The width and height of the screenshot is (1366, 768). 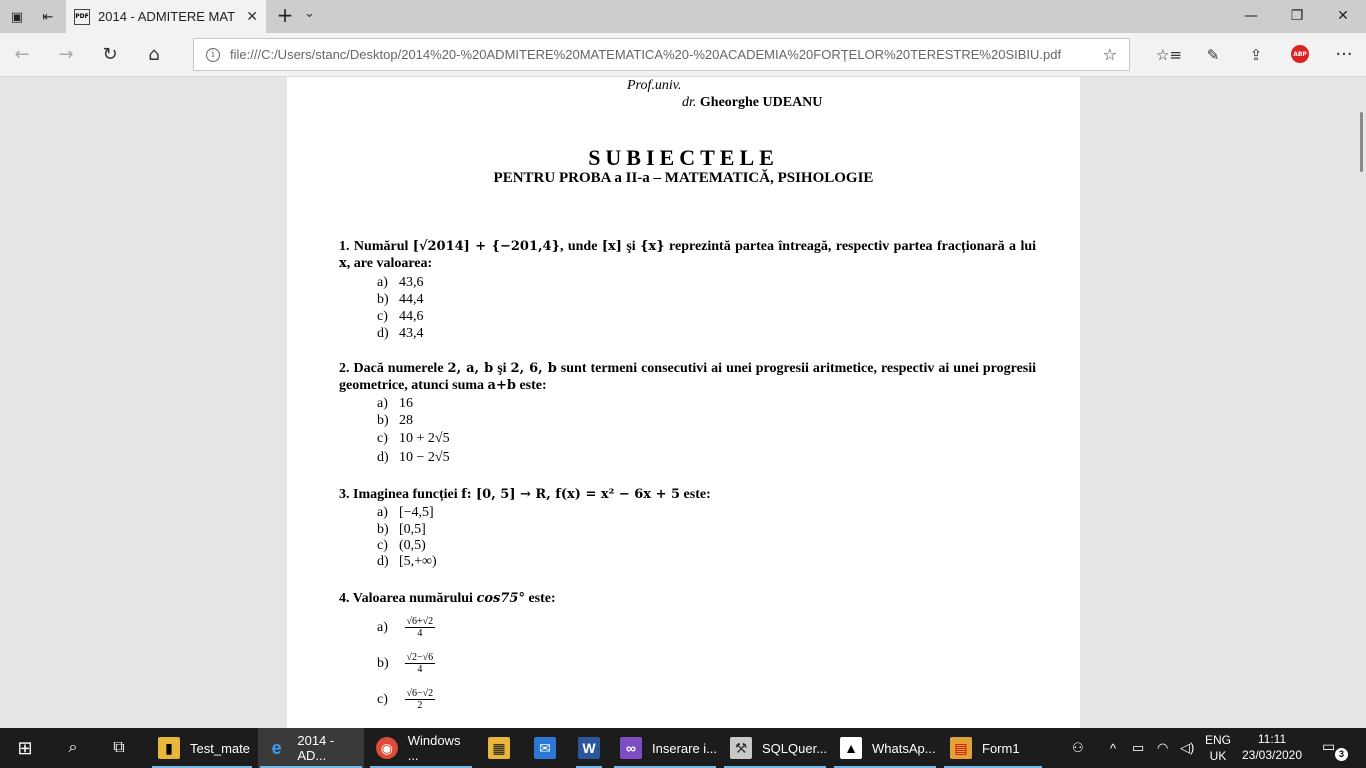 What do you see at coordinates (589, 748) in the screenshot?
I see `word-icon: W` at bounding box center [589, 748].